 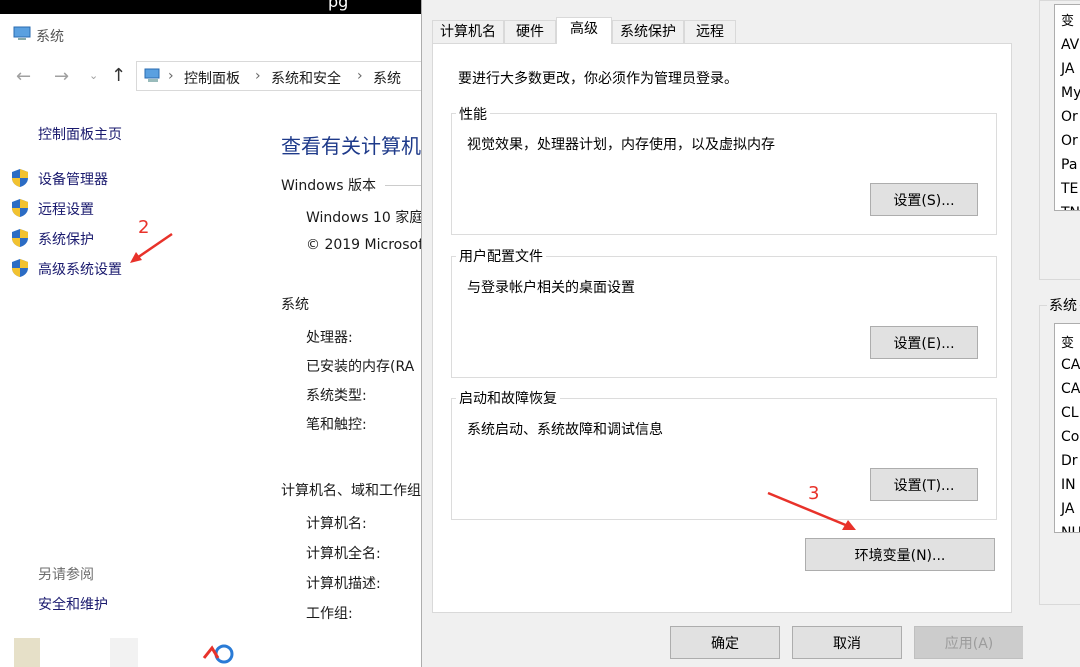 What do you see at coordinates (1067, 428) in the screenshot?
I see `system-vars-list: 变 CA CA CL Co Dr IN JA NU` at bounding box center [1067, 428].